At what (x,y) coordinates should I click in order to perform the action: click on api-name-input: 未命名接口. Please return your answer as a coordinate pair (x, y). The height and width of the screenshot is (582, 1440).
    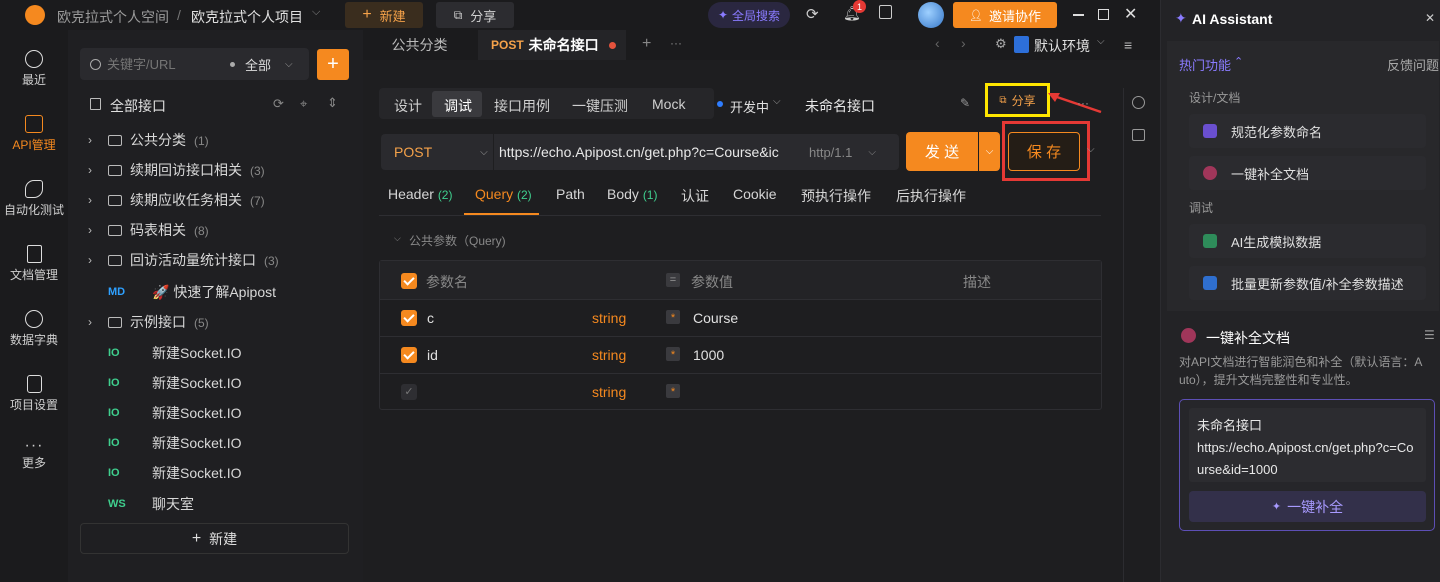
    Looking at the image, I should click on (840, 106).